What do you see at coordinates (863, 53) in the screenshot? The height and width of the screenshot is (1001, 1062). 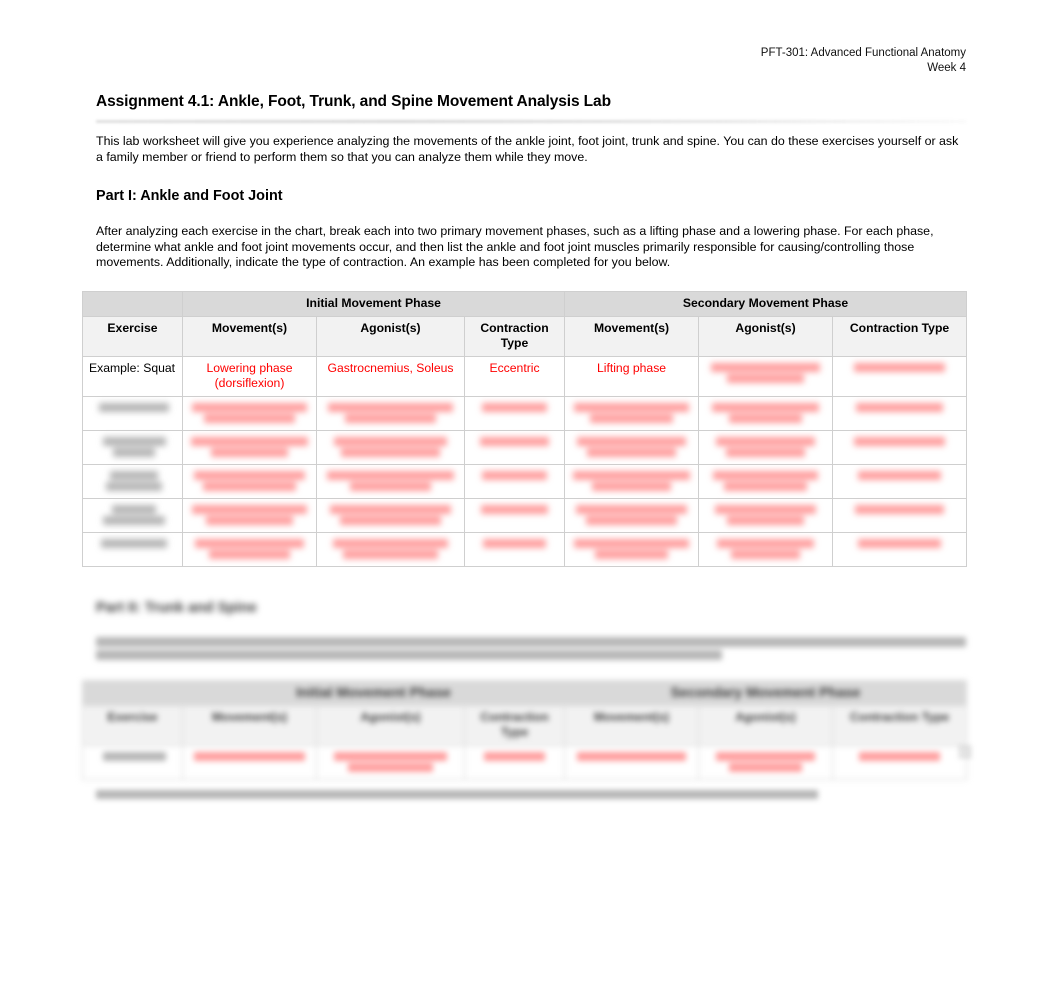 I see `course-code-line: PFT-301: Advanced Functional Anatomy` at bounding box center [863, 53].